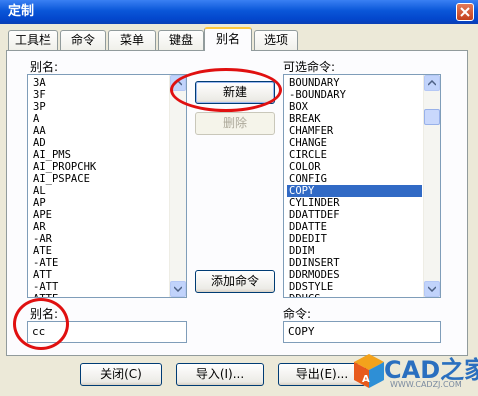 The image size is (478, 396). I want to click on list-item: ATTE, so click(99, 295).